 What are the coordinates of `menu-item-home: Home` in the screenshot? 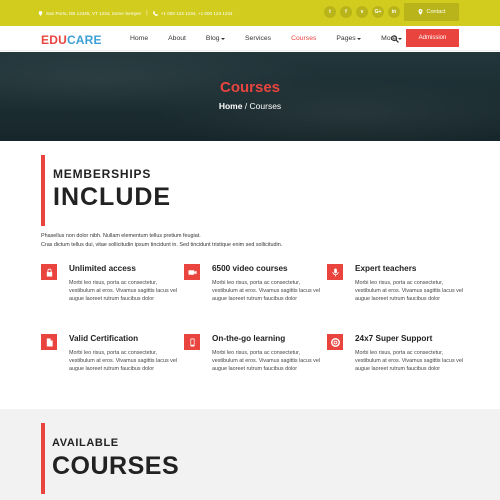 It's located at (139, 38).